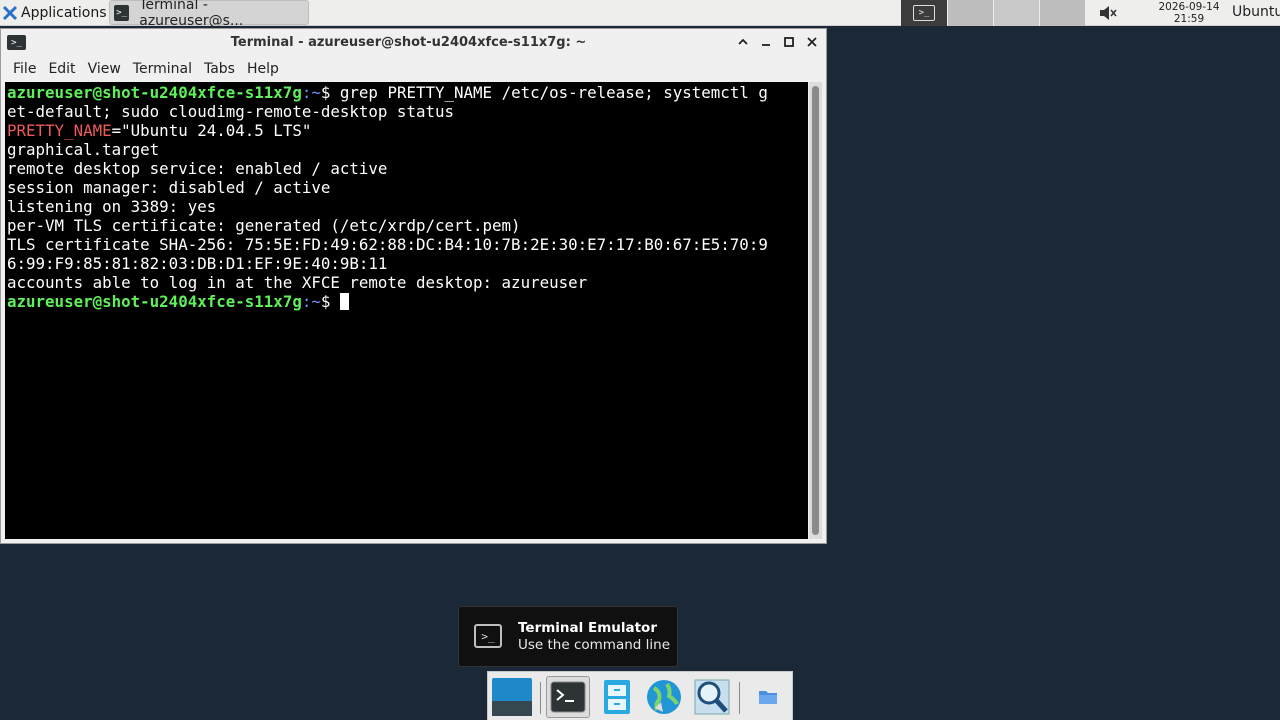 Image resolution: width=1280 pixels, height=720 pixels. I want to click on app-finder-icon, so click(712, 697).